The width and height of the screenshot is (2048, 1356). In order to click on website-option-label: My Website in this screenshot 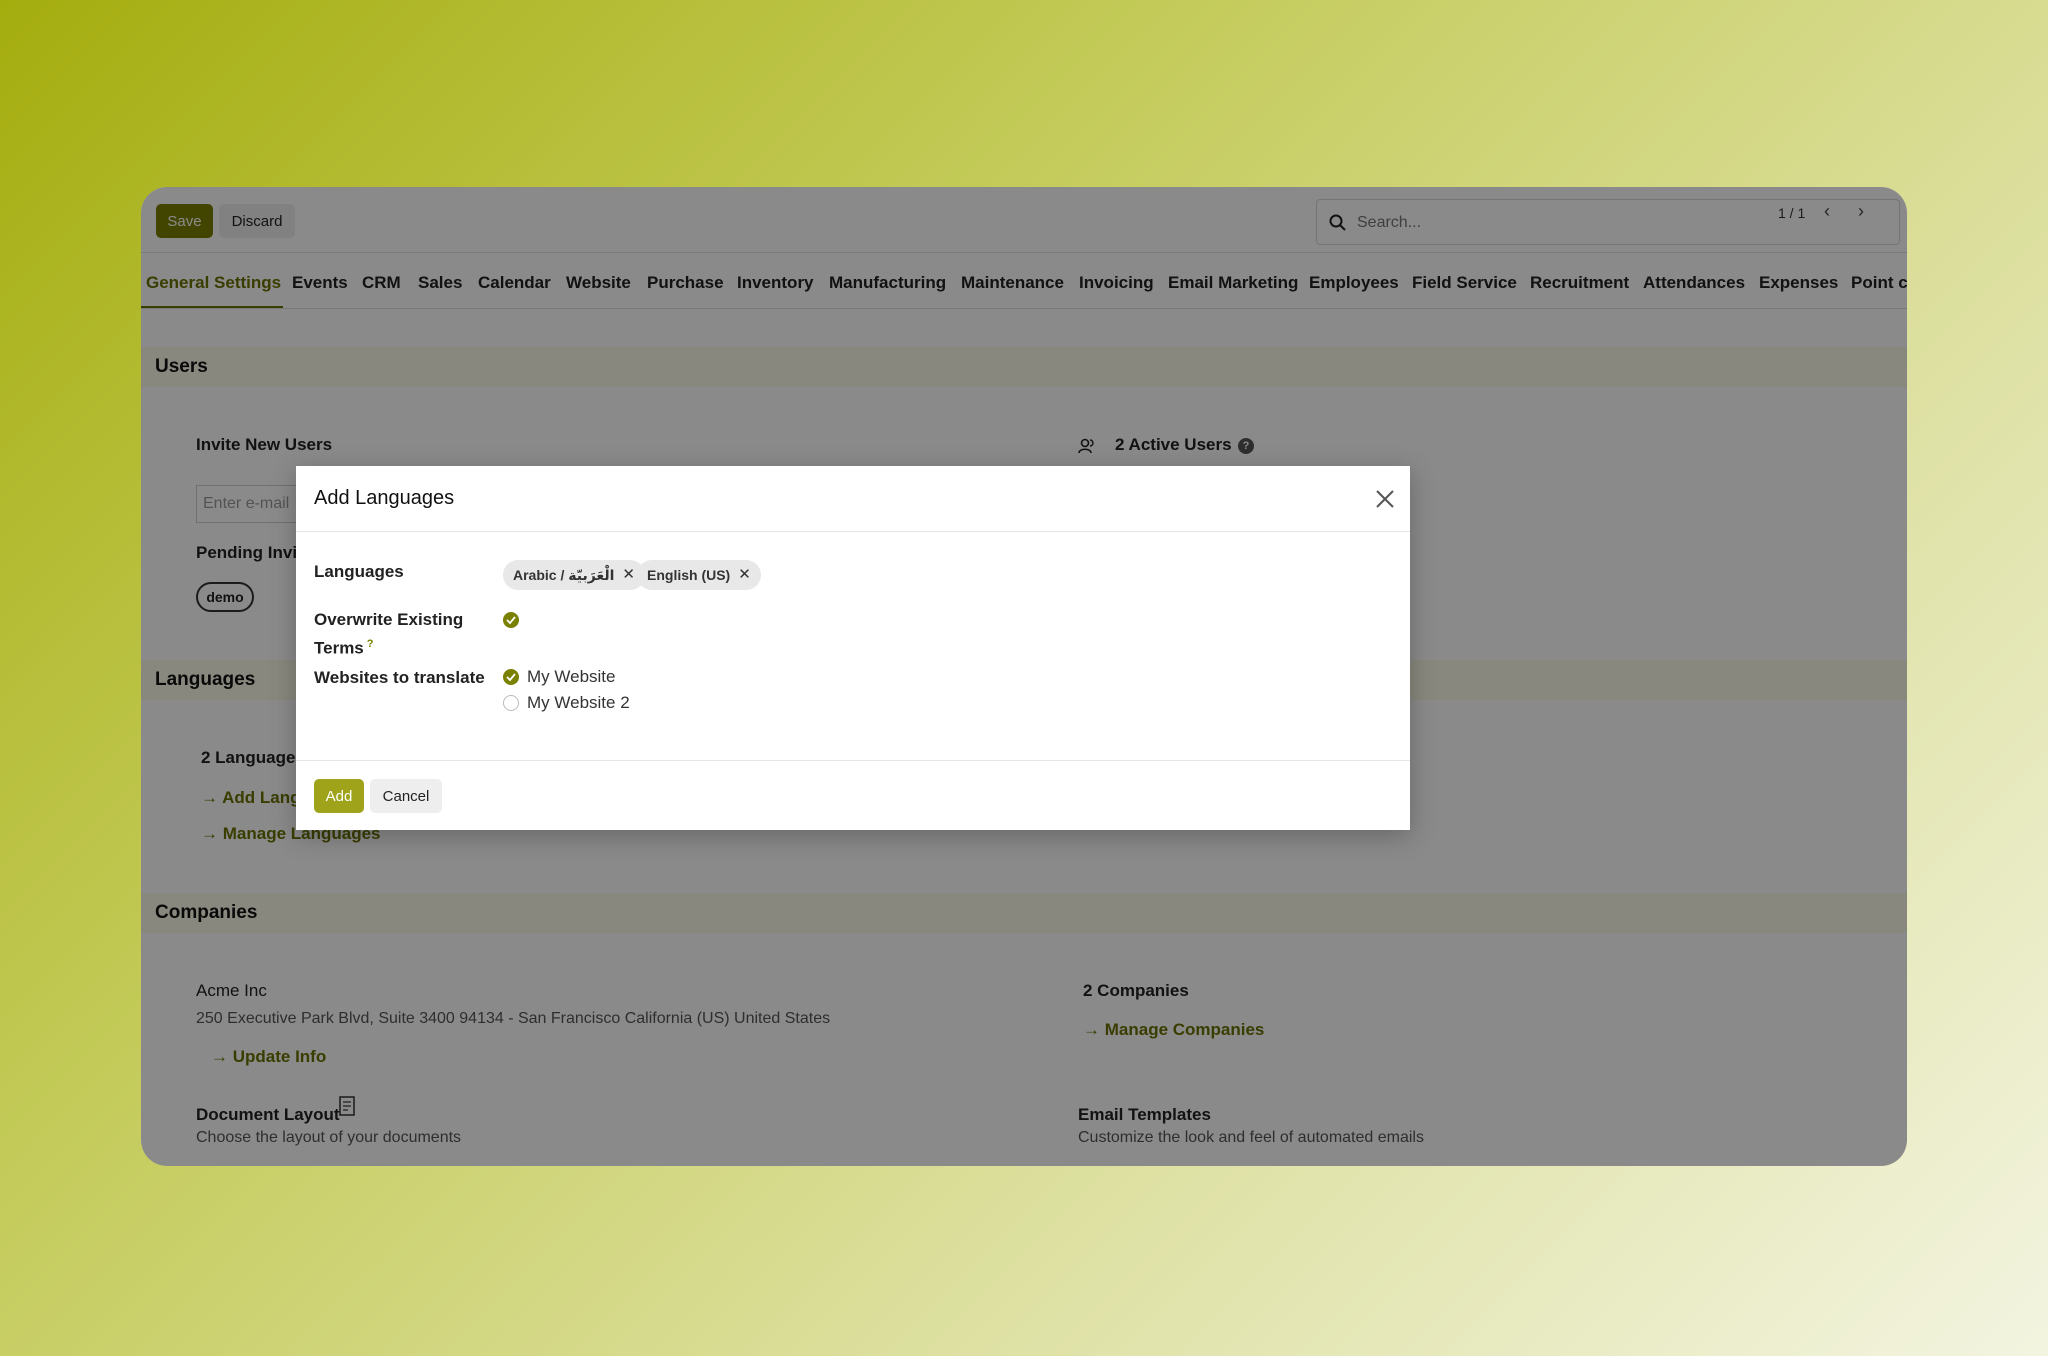, I will do `click(571, 677)`.